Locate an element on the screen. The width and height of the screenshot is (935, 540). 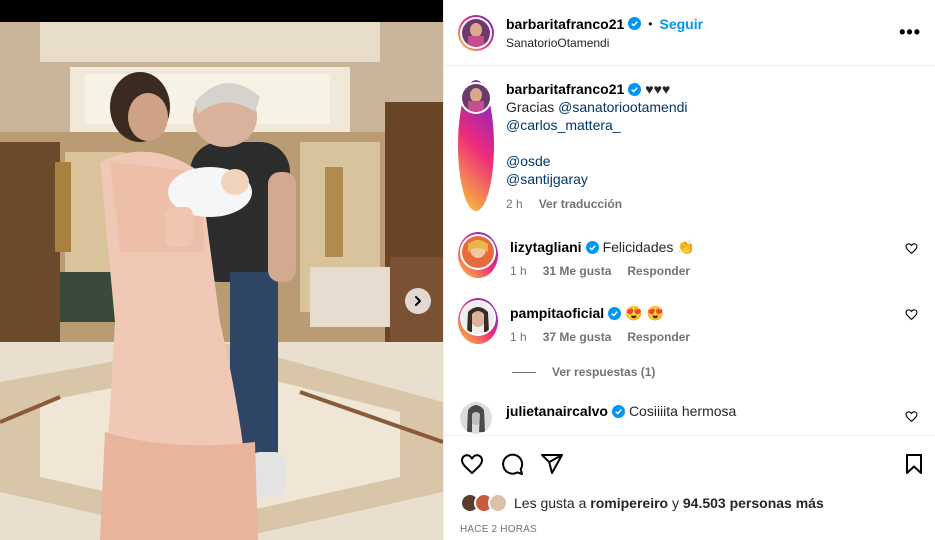
chevron-right-icon is located at coordinates (418, 301).